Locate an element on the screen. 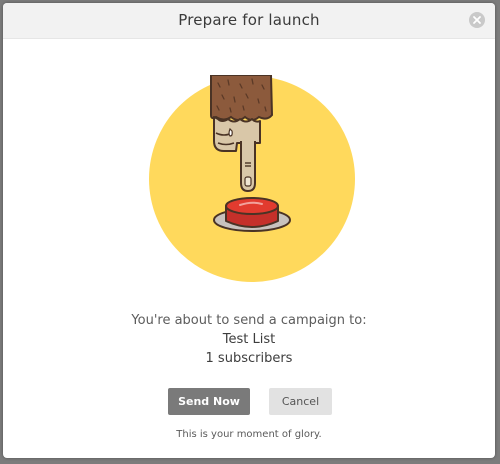 The height and width of the screenshot is (464, 500). cancel-button: Cancel is located at coordinates (300, 401).